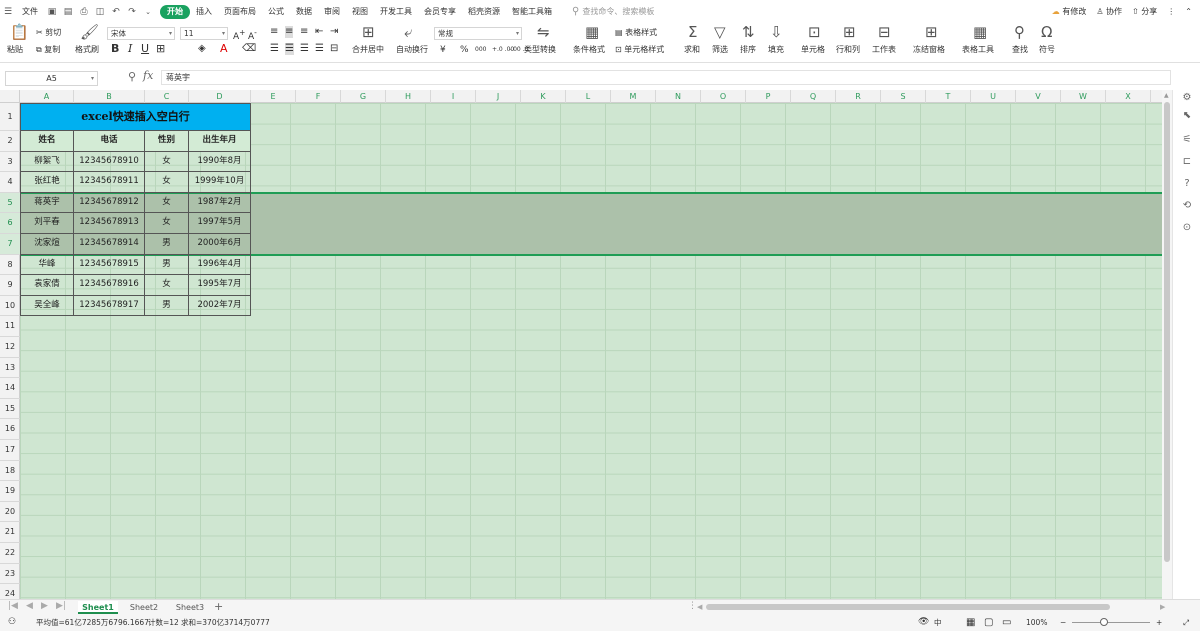 Image resolution: width=1200 pixels, height=631 pixels. I want to click on scroll-right-icon: ▶, so click(1162, 607).